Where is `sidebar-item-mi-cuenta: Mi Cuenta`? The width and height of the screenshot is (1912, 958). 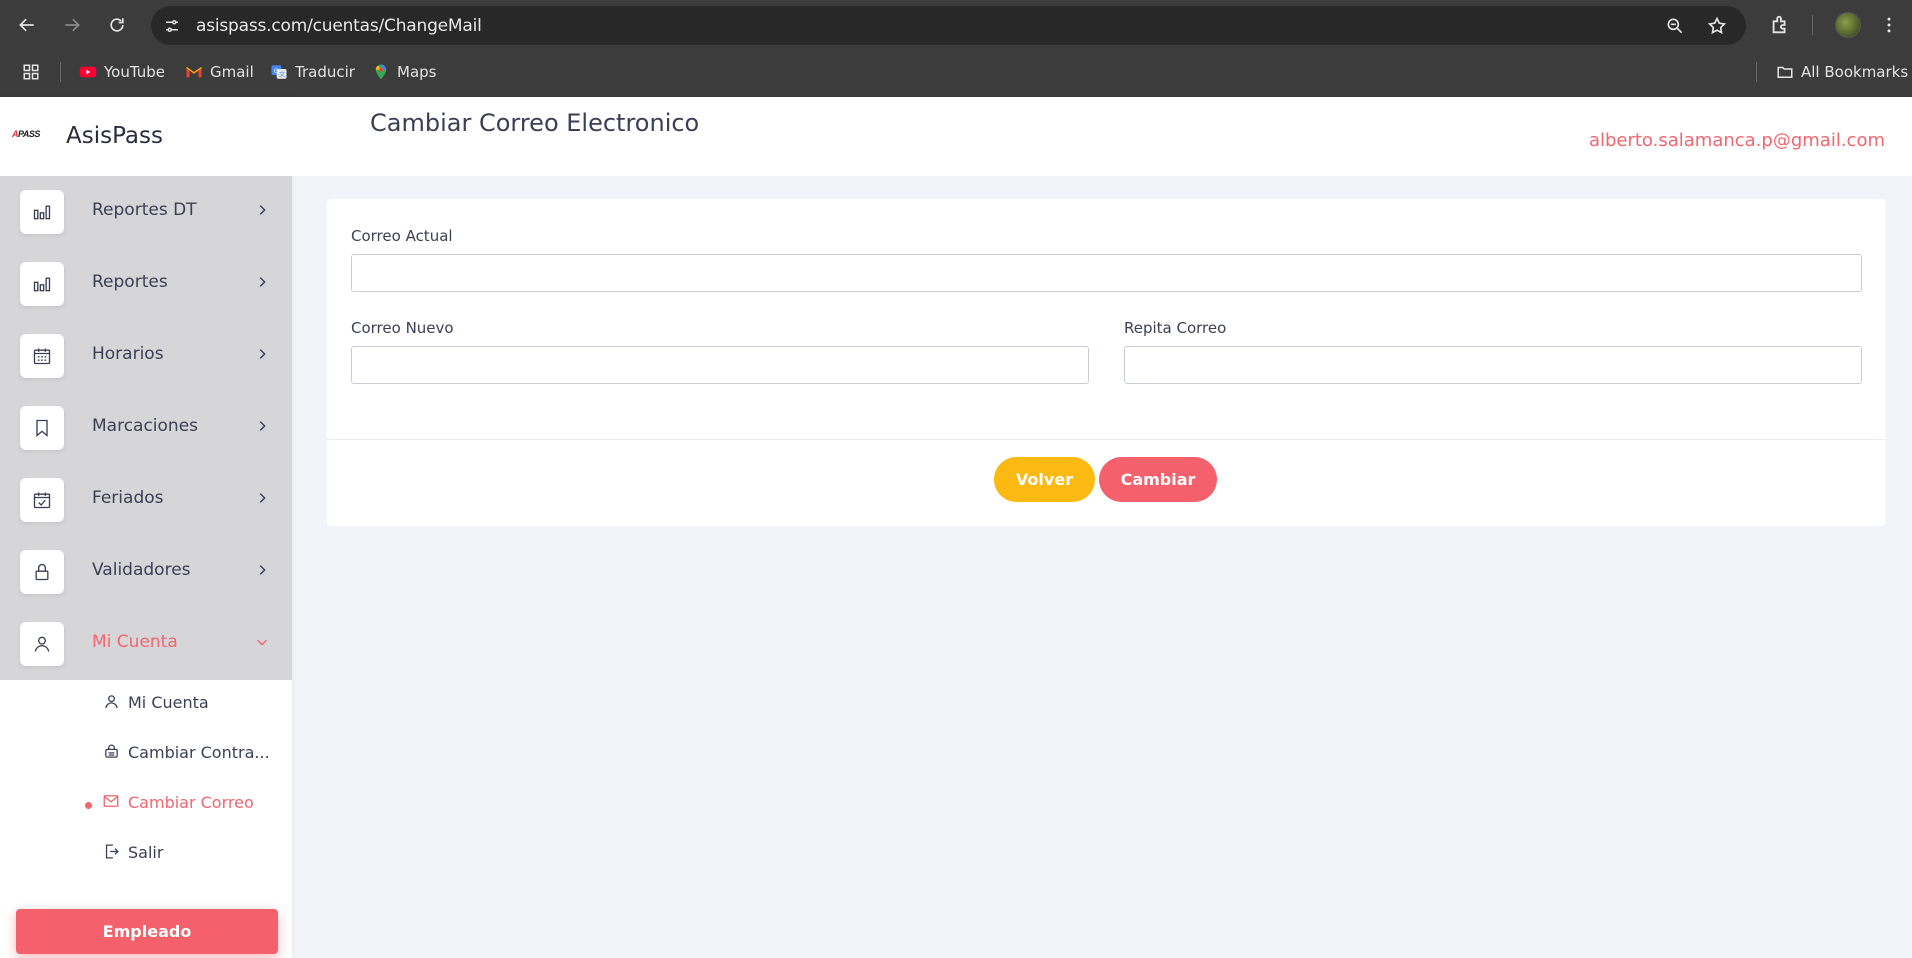
sidebar-item-mi-cuenta: Mi Cuenta is located at coordinates (146, 644).